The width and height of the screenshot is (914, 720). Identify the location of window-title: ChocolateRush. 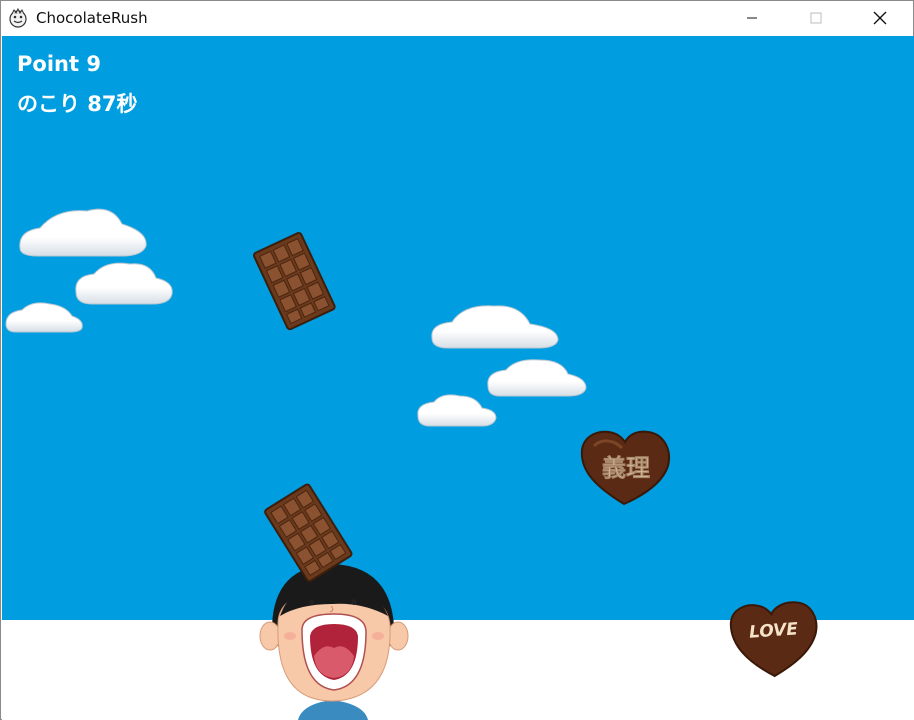
(92, 18).